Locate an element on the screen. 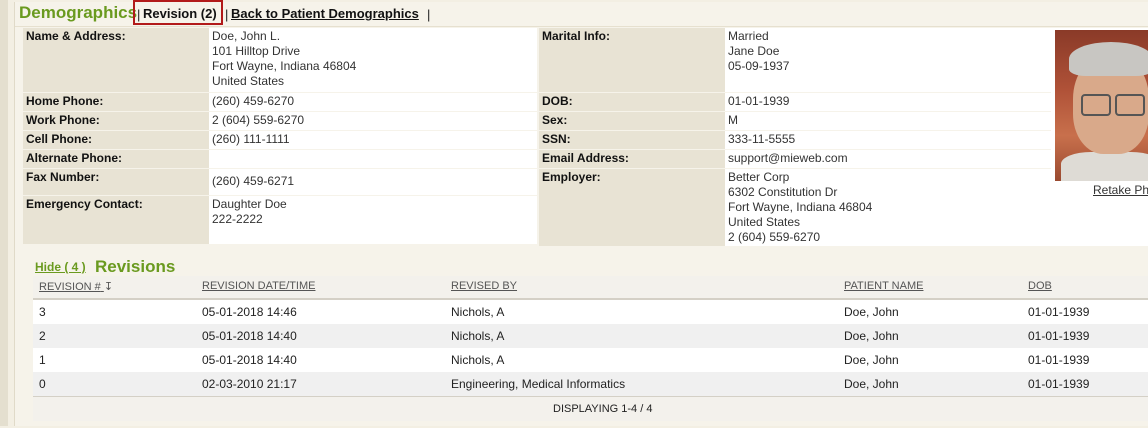 The width and height of the screenshot is (1148, 428). sort-descending-icon: ↧ is located at coordinates (108, 287).